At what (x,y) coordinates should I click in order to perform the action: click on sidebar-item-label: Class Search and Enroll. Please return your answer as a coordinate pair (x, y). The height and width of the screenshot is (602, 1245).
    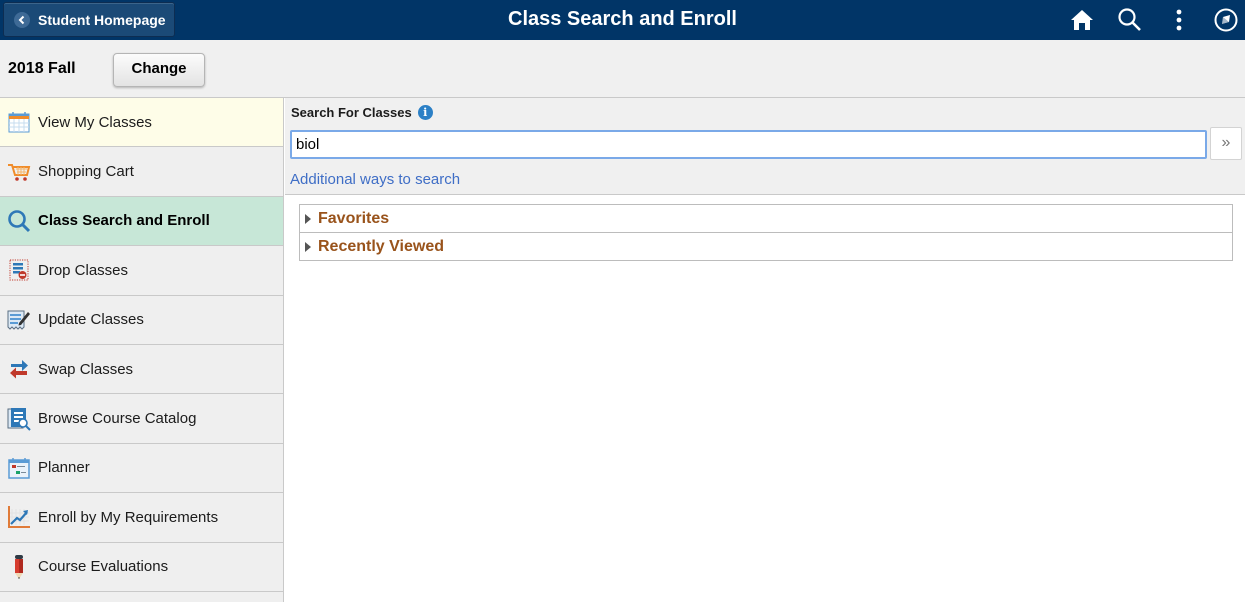
    Looking at the image, I should click on (124, 221).